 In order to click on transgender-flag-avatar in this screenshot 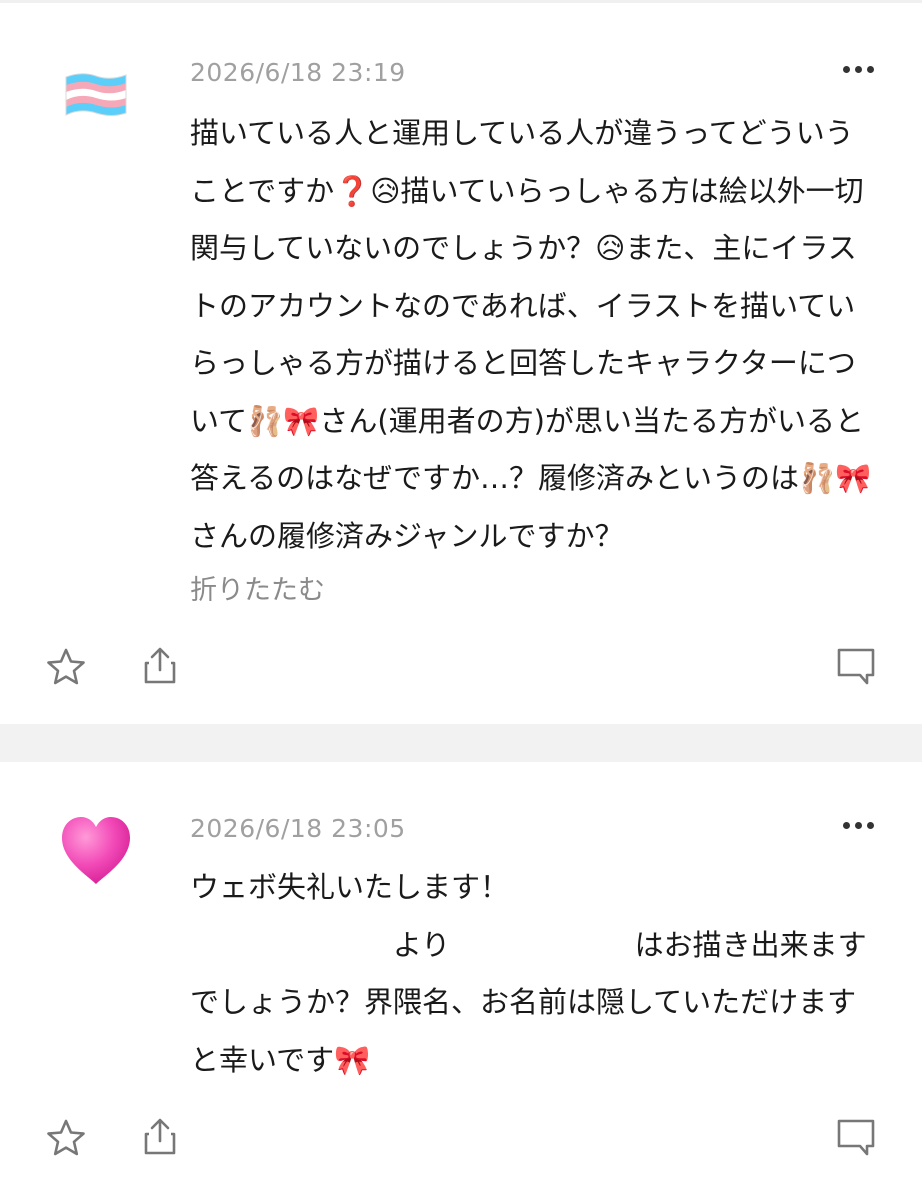, I will do `click(96, 95)`.